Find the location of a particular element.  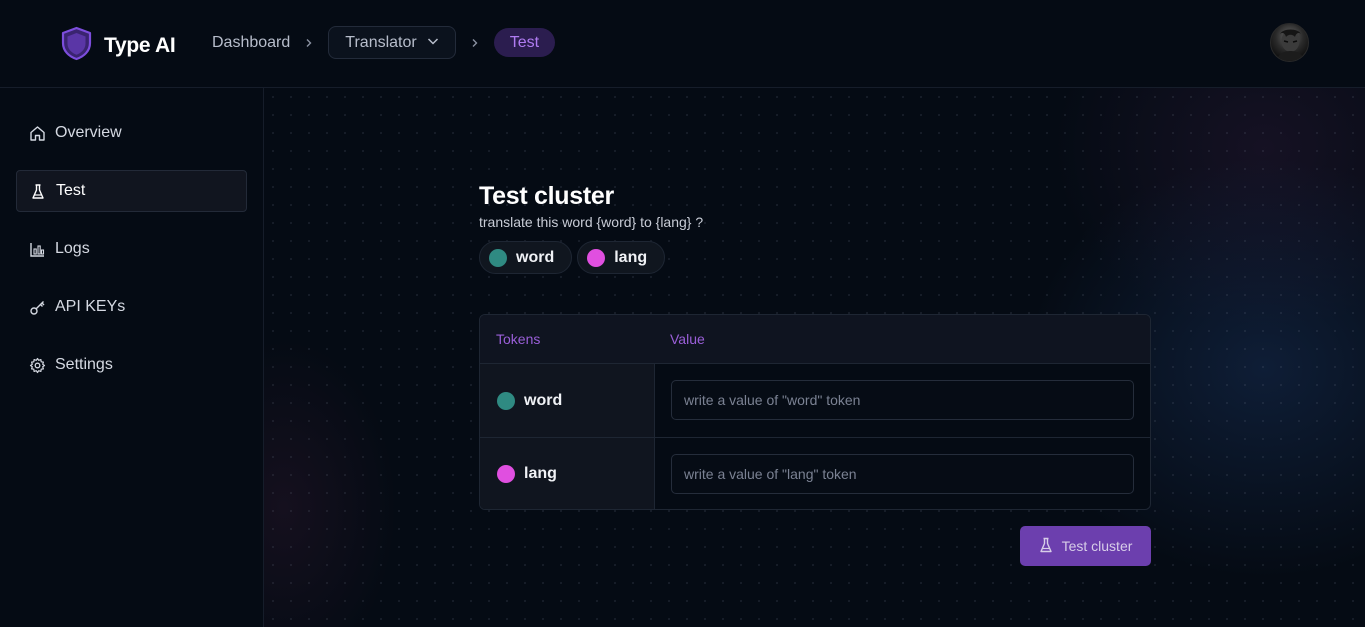

token-chips: word lang is located at coordinates (572, 257).